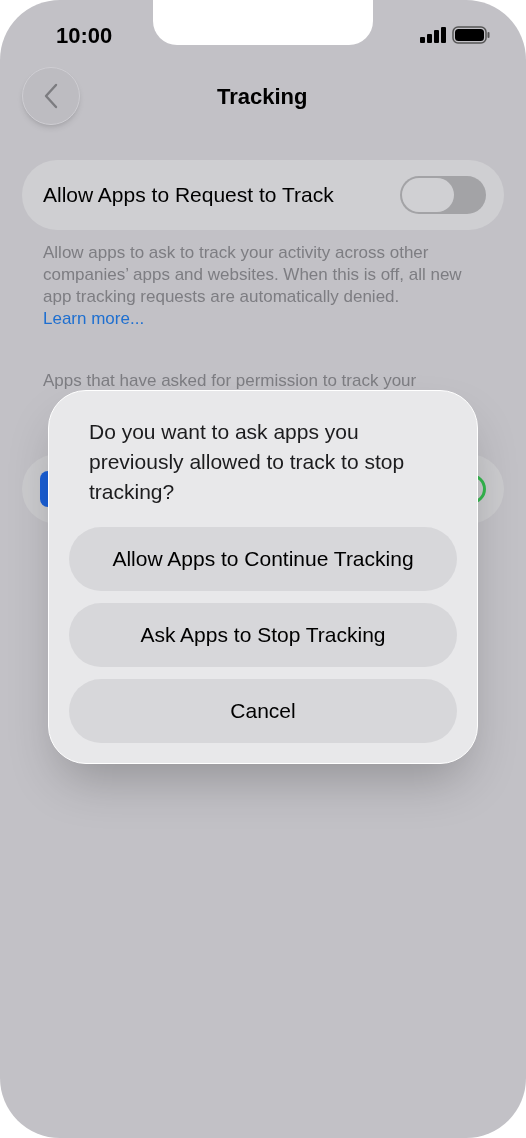 This screenshot has height=1138, width=526. Describe the element at coordinates (230, 381) in the screenshot. I see `section-note: Apps that have asked for permission to track your` at that location.